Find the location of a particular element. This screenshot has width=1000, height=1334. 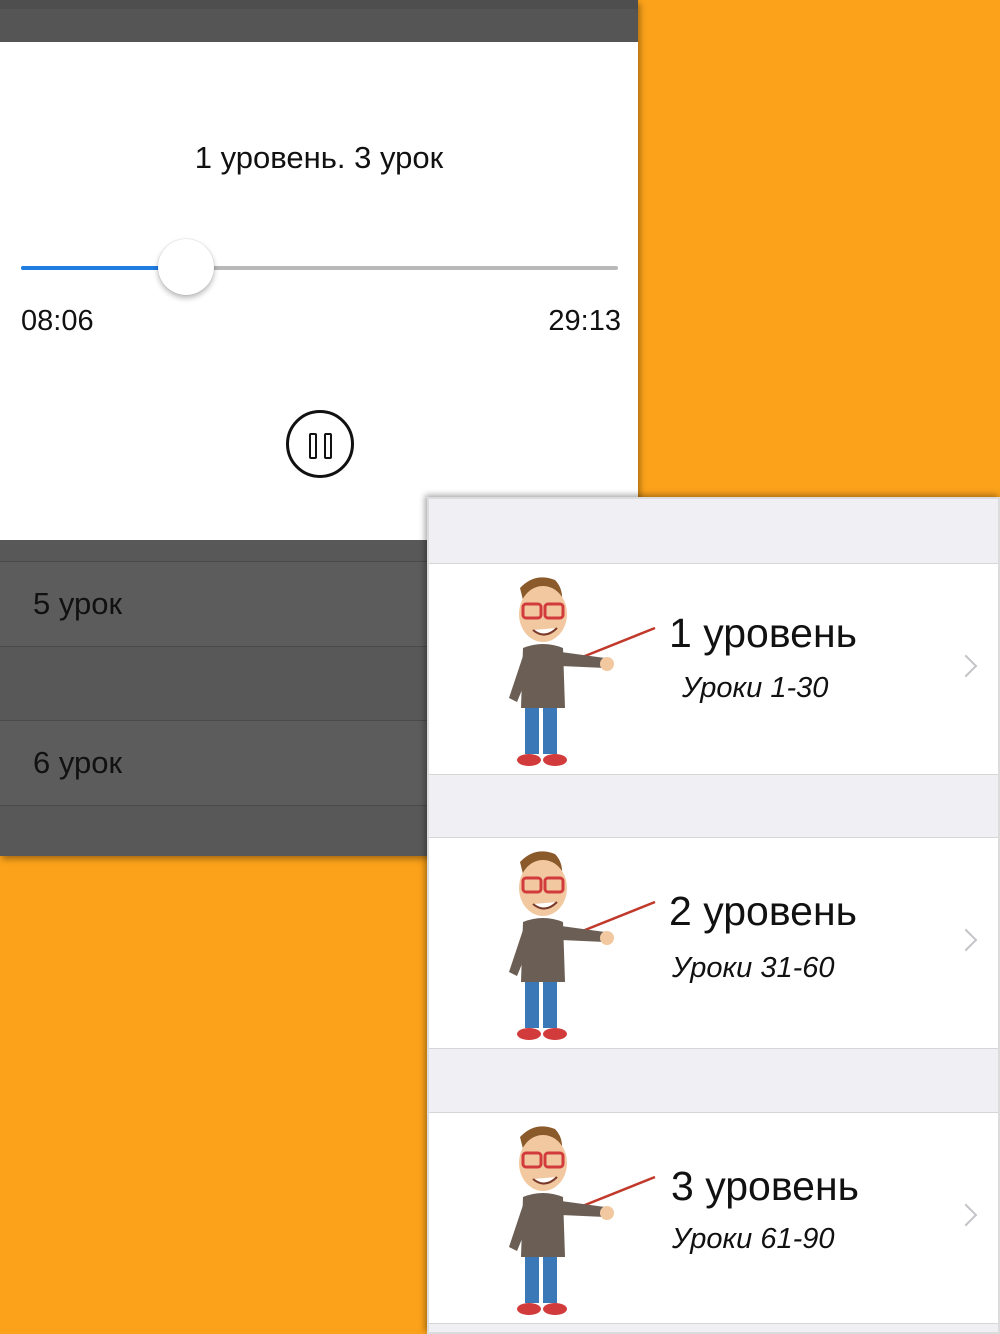

lesson-label: 5 урок is located at coordinates (78, 603).